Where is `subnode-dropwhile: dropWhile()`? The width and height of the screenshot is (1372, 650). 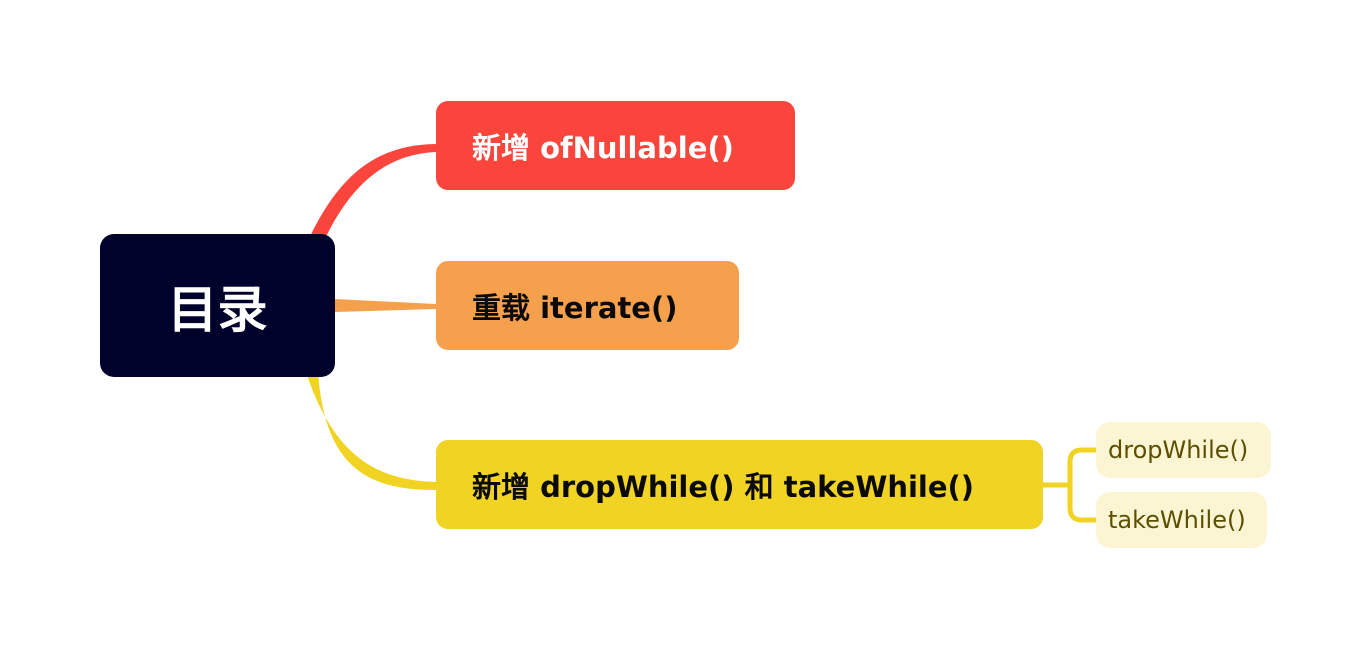
subnode-dropwhile: dropWhile() is located at coordinates (1183, 450).